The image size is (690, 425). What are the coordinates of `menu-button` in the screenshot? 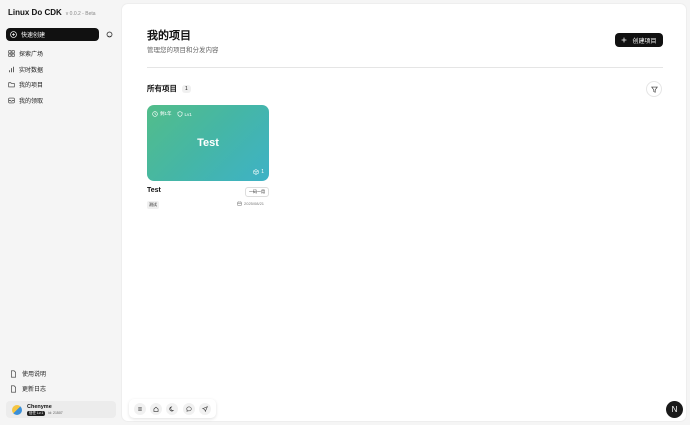 It's located at (140, 408).